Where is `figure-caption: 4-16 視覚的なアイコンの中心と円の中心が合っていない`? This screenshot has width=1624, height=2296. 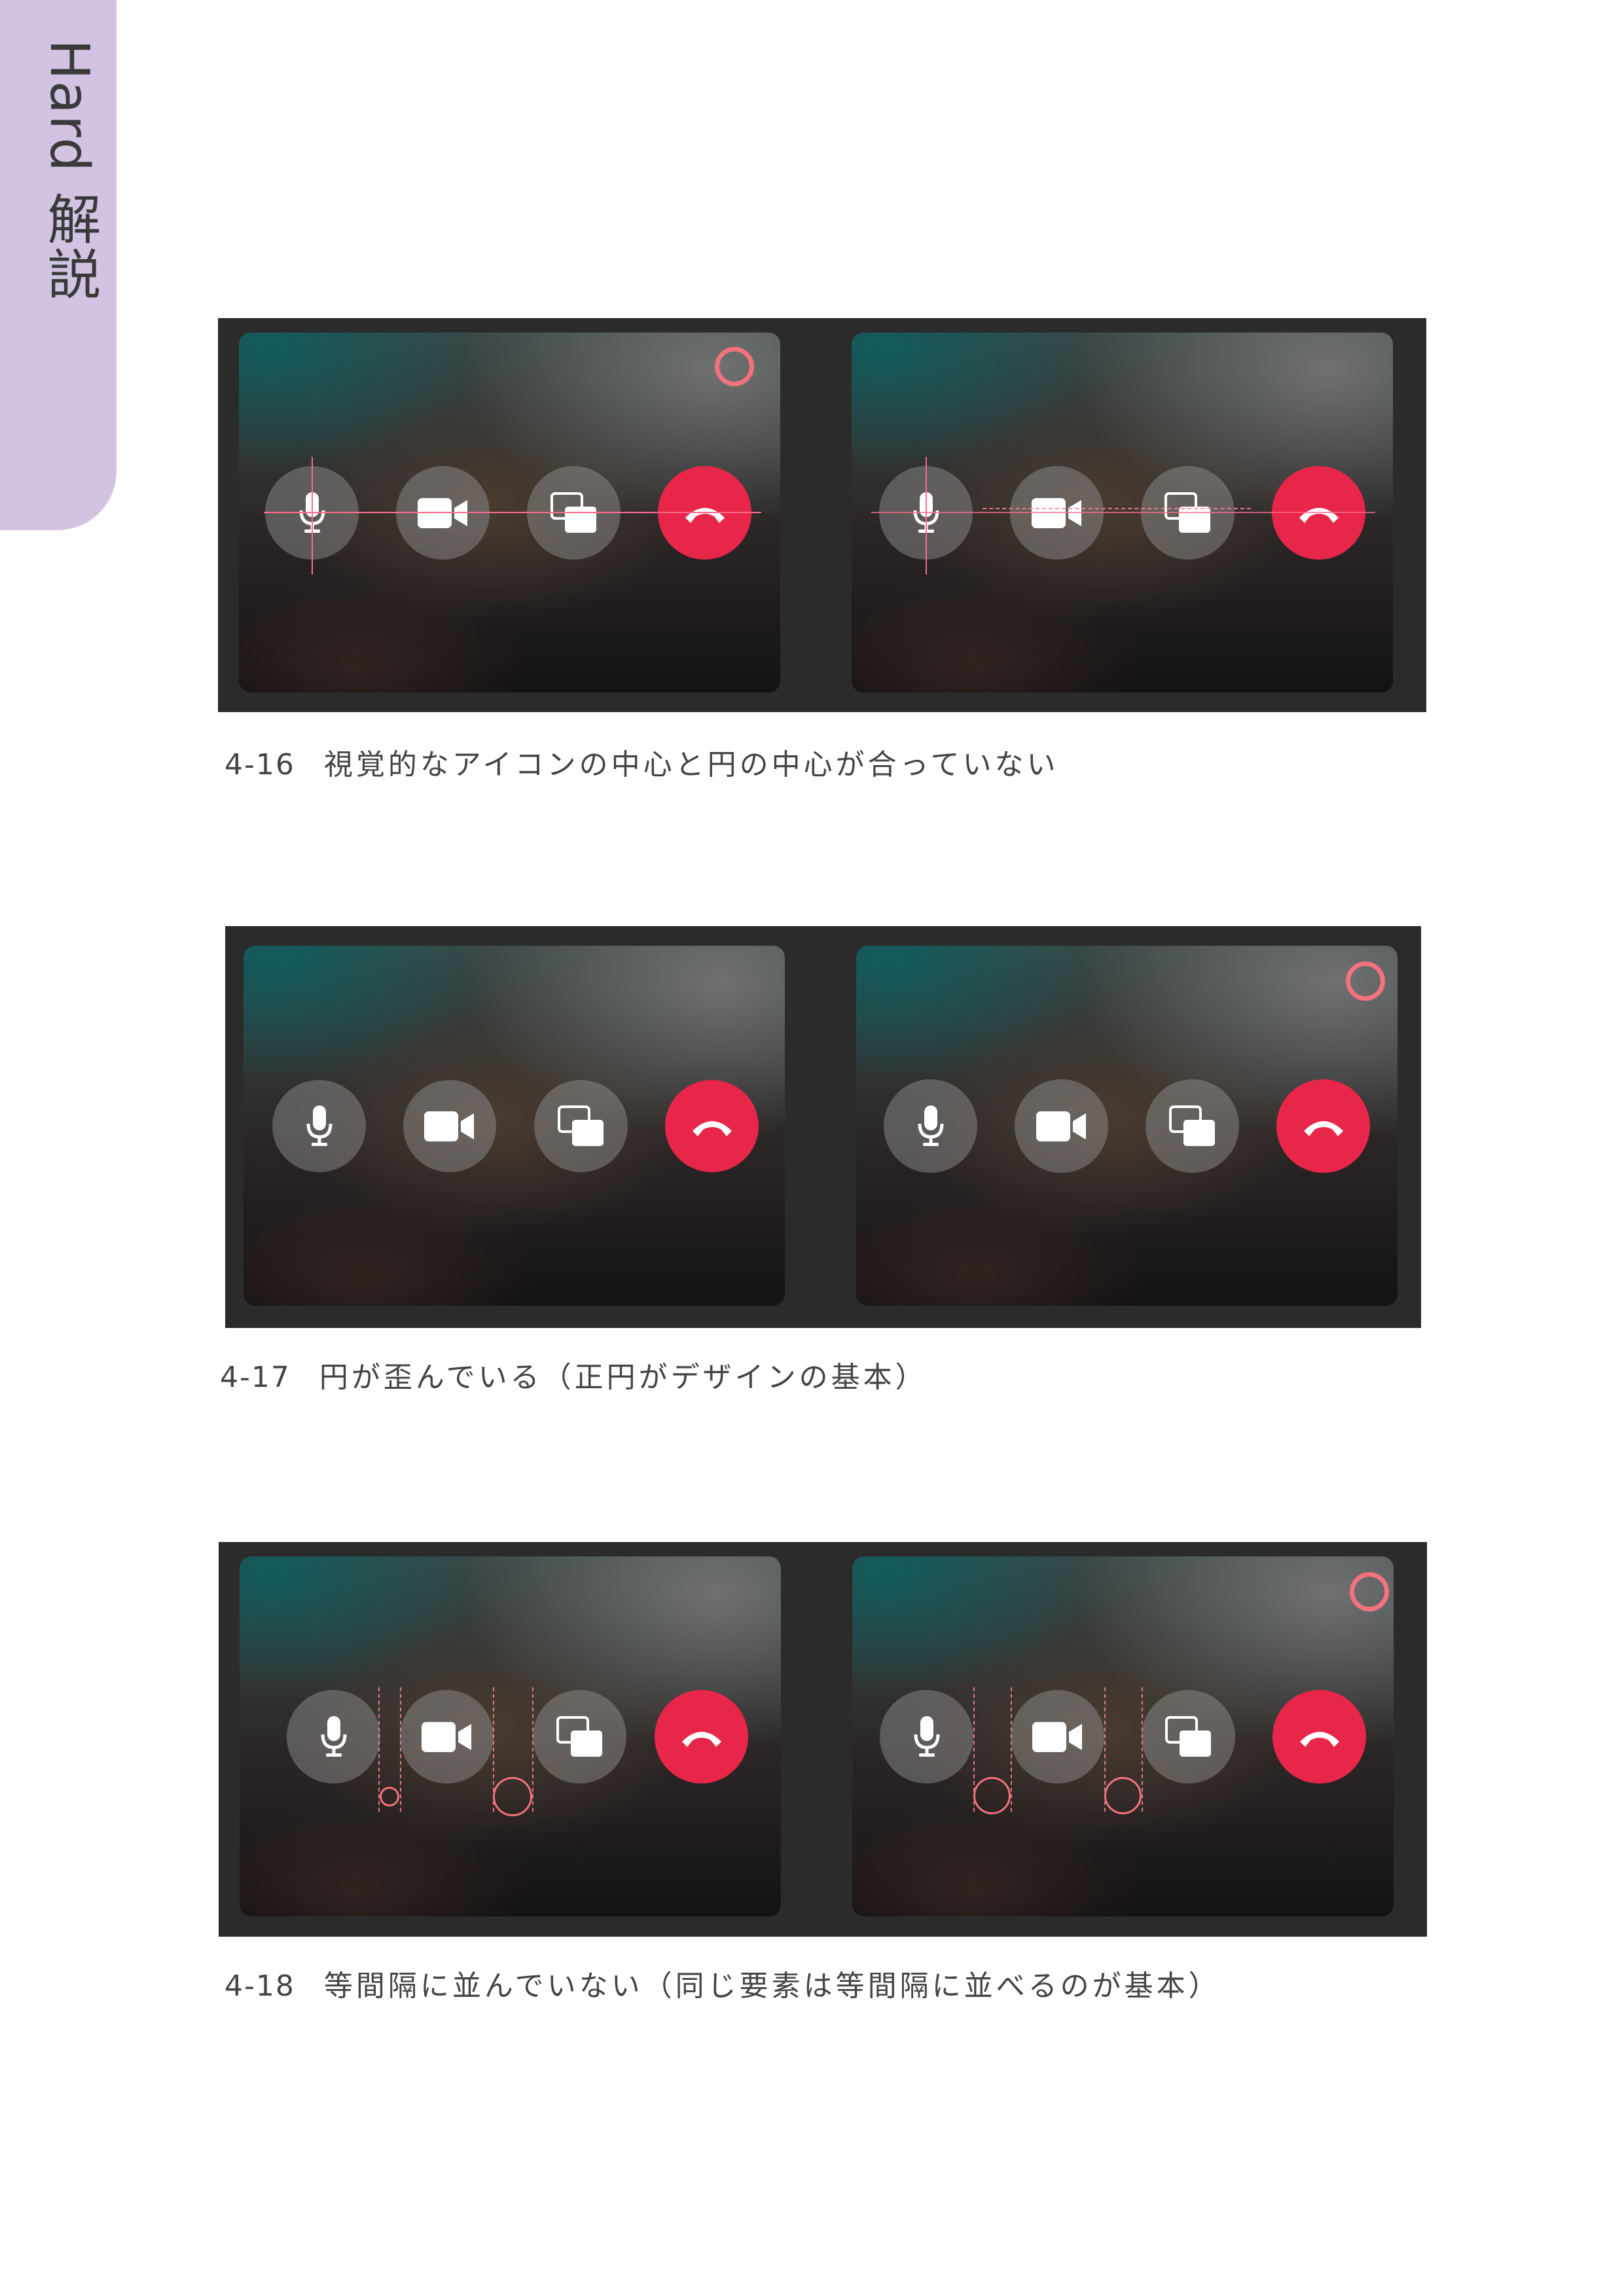
figure-caption: 4-16 視覚的なアイコンの中心と円の中心が合っていない is located at coordinates (641, 762).